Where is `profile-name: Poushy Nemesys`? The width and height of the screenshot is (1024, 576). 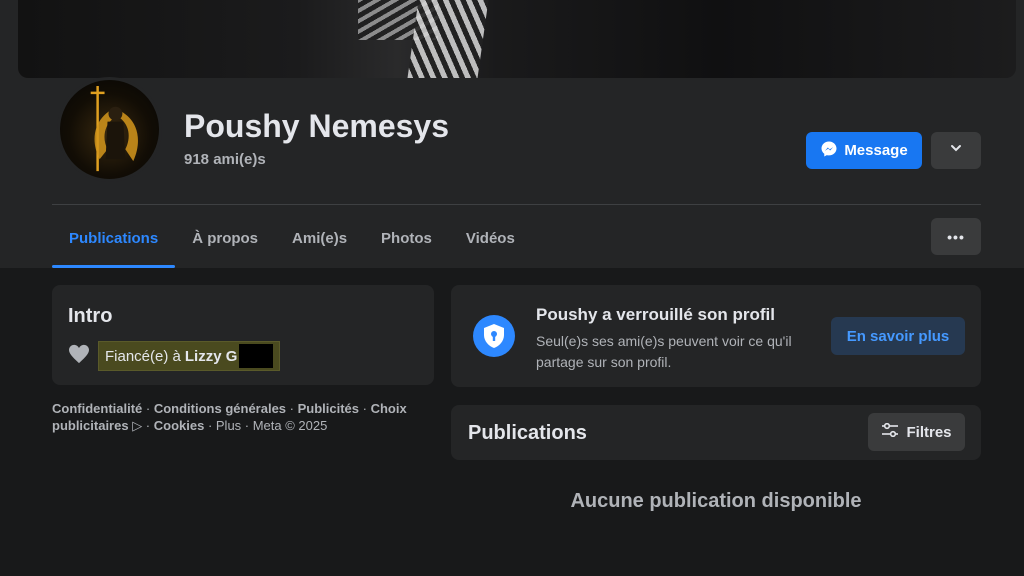
profile-name: Poushy Nemesys is located at coordinates (317, 126).